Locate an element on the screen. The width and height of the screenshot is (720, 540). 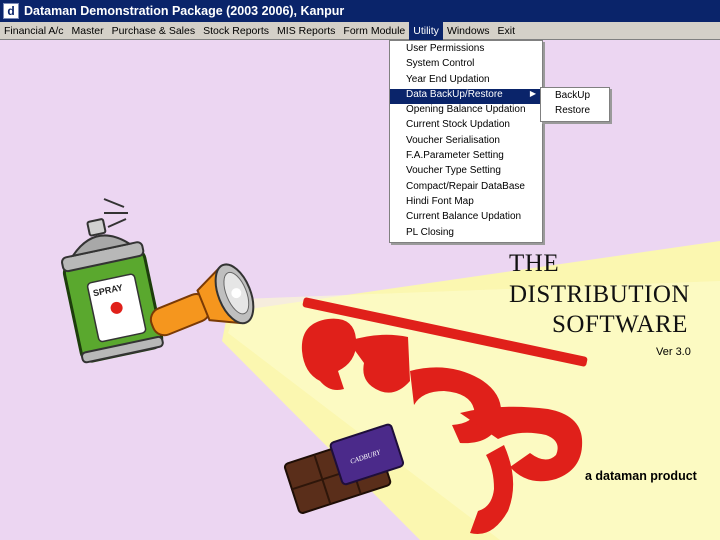
splash-title-the: THE is located at coordinates (534, 263).